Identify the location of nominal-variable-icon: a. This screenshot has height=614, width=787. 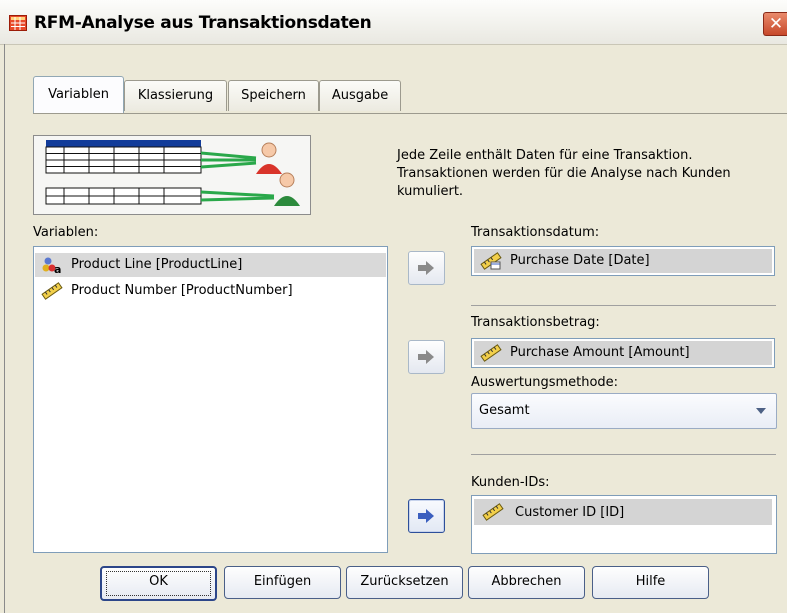
(51, 265).